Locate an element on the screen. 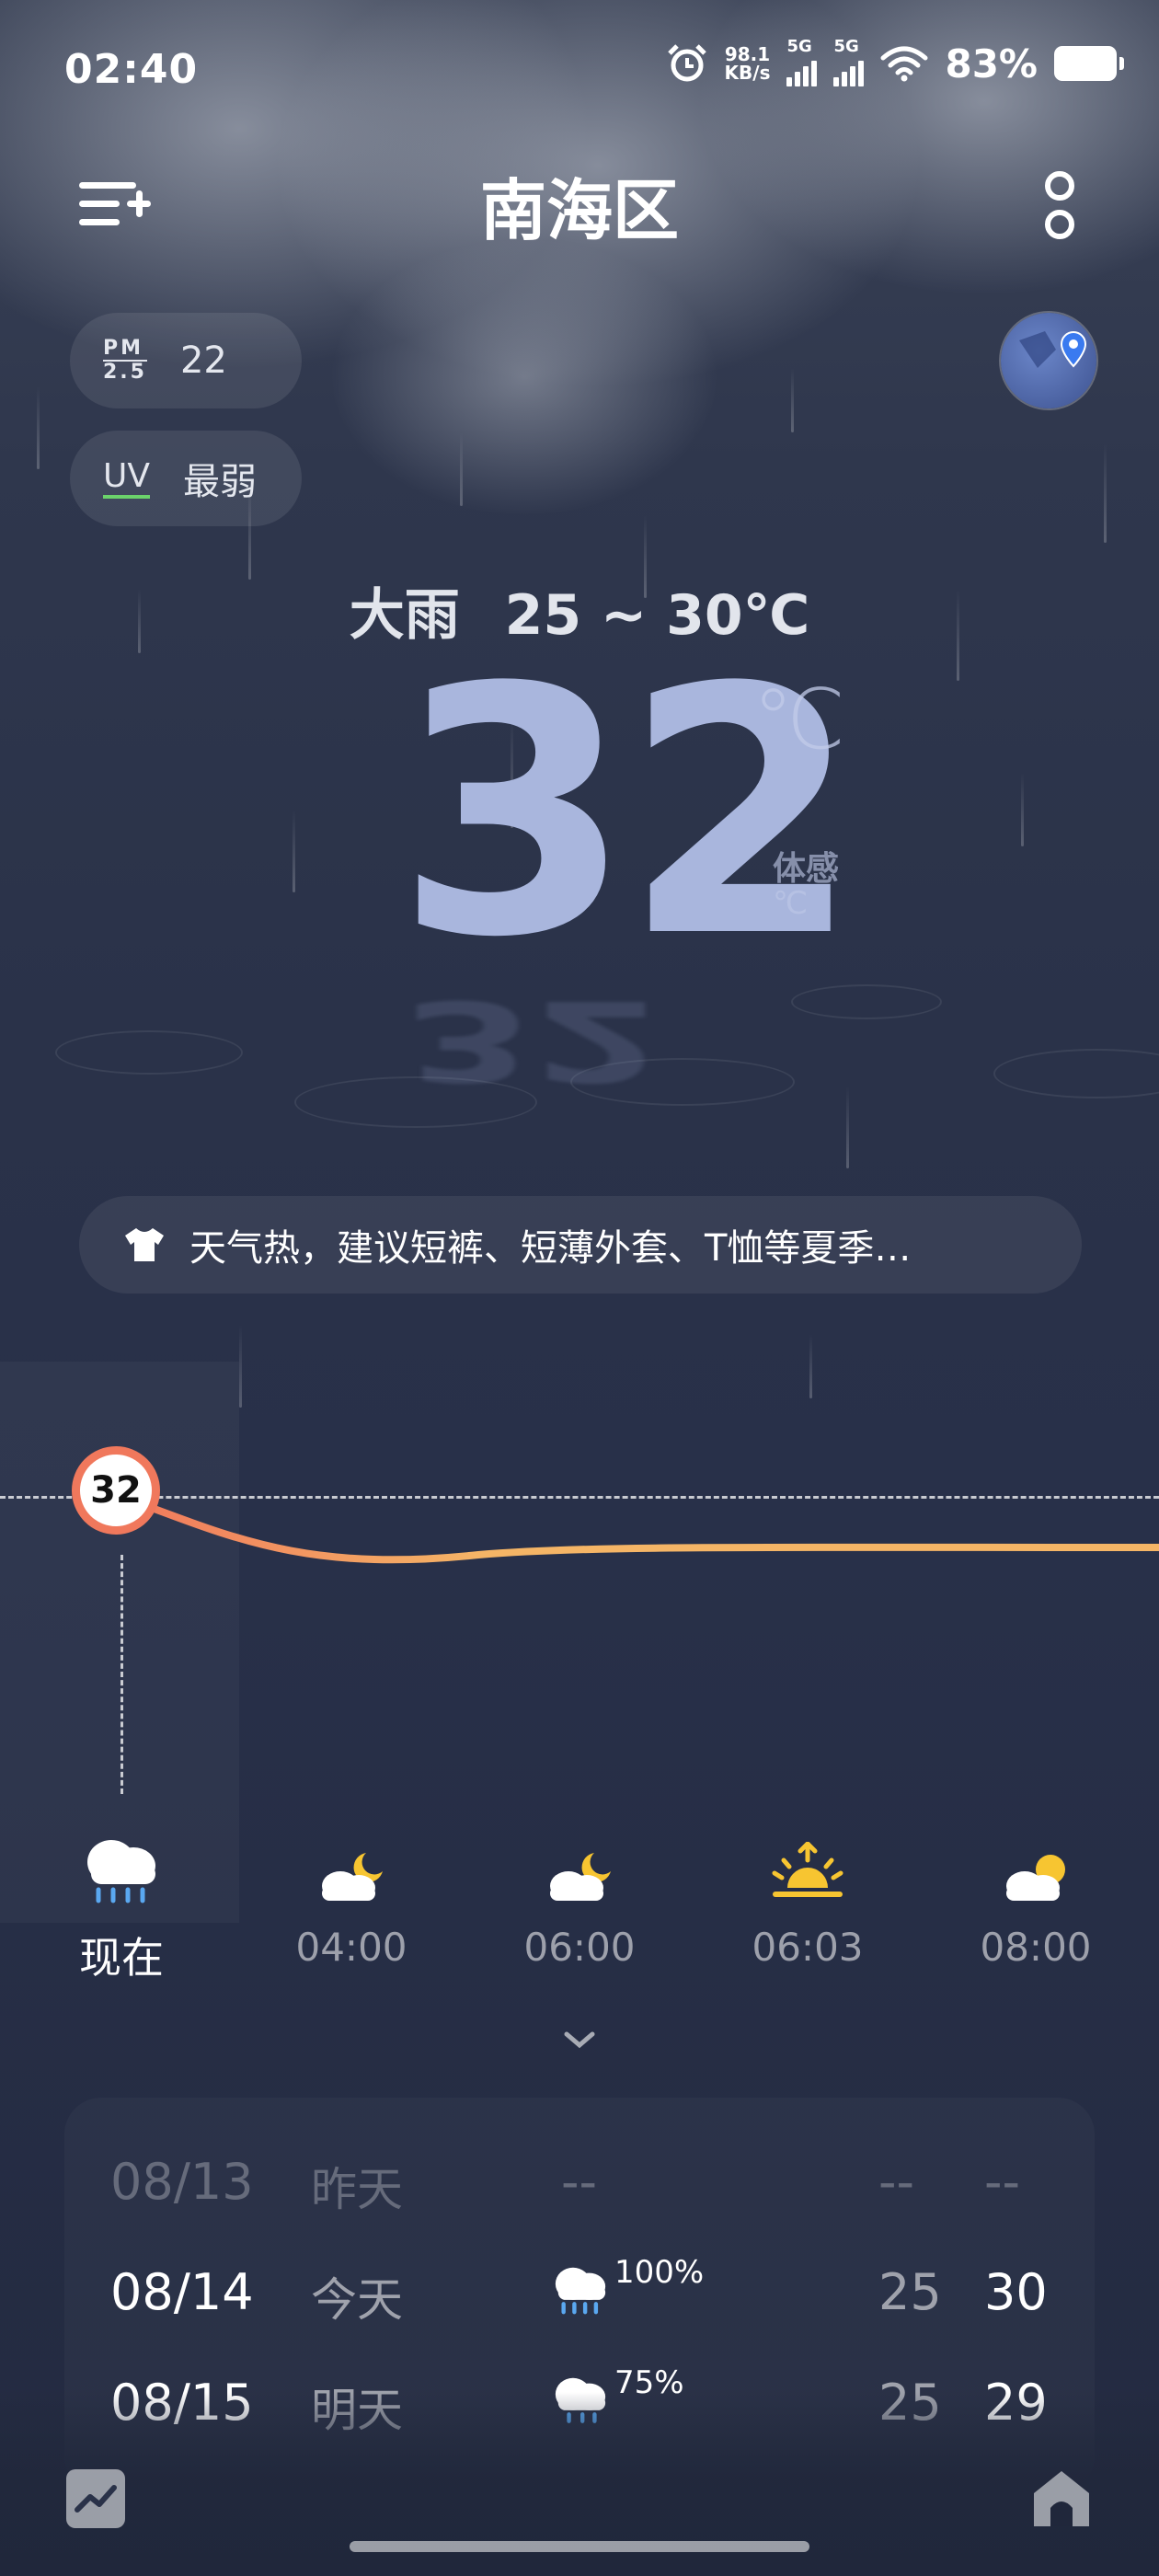 The image size is (1159, 2576). sunrise-icon is located at coordinates (807, 1869).